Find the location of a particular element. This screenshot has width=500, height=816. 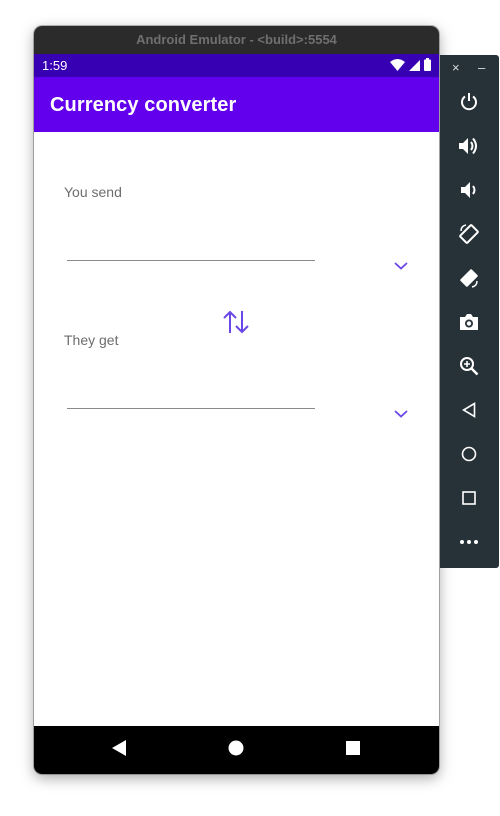

status-time: 1:59 is located at coordinates (55, 65).